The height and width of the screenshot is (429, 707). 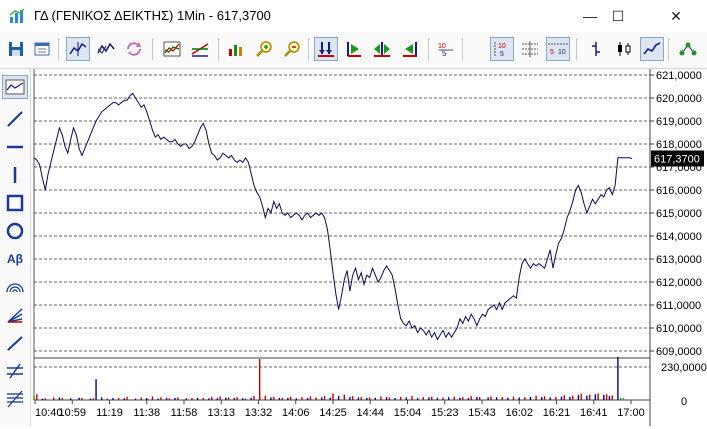 I want to click on volume-bars-button, so click(x=236, y=49).